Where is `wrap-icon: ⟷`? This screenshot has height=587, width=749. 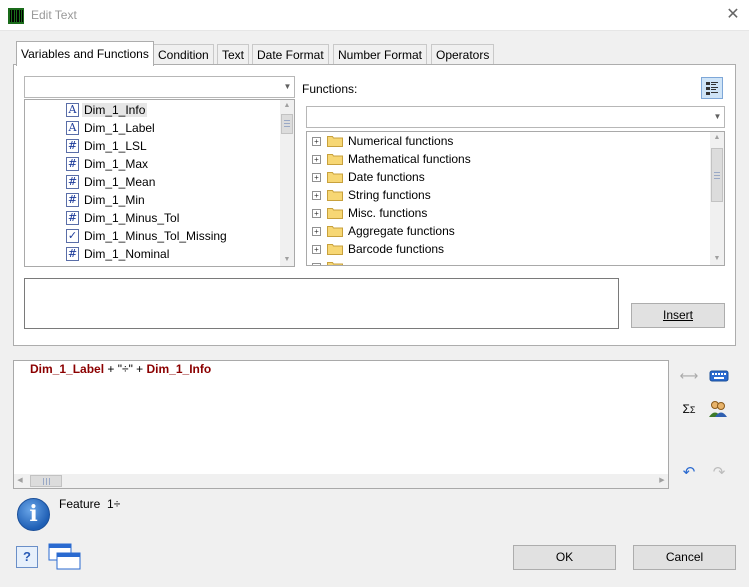
wrap-icon: ⟷ is located at coordinates (689, 376).